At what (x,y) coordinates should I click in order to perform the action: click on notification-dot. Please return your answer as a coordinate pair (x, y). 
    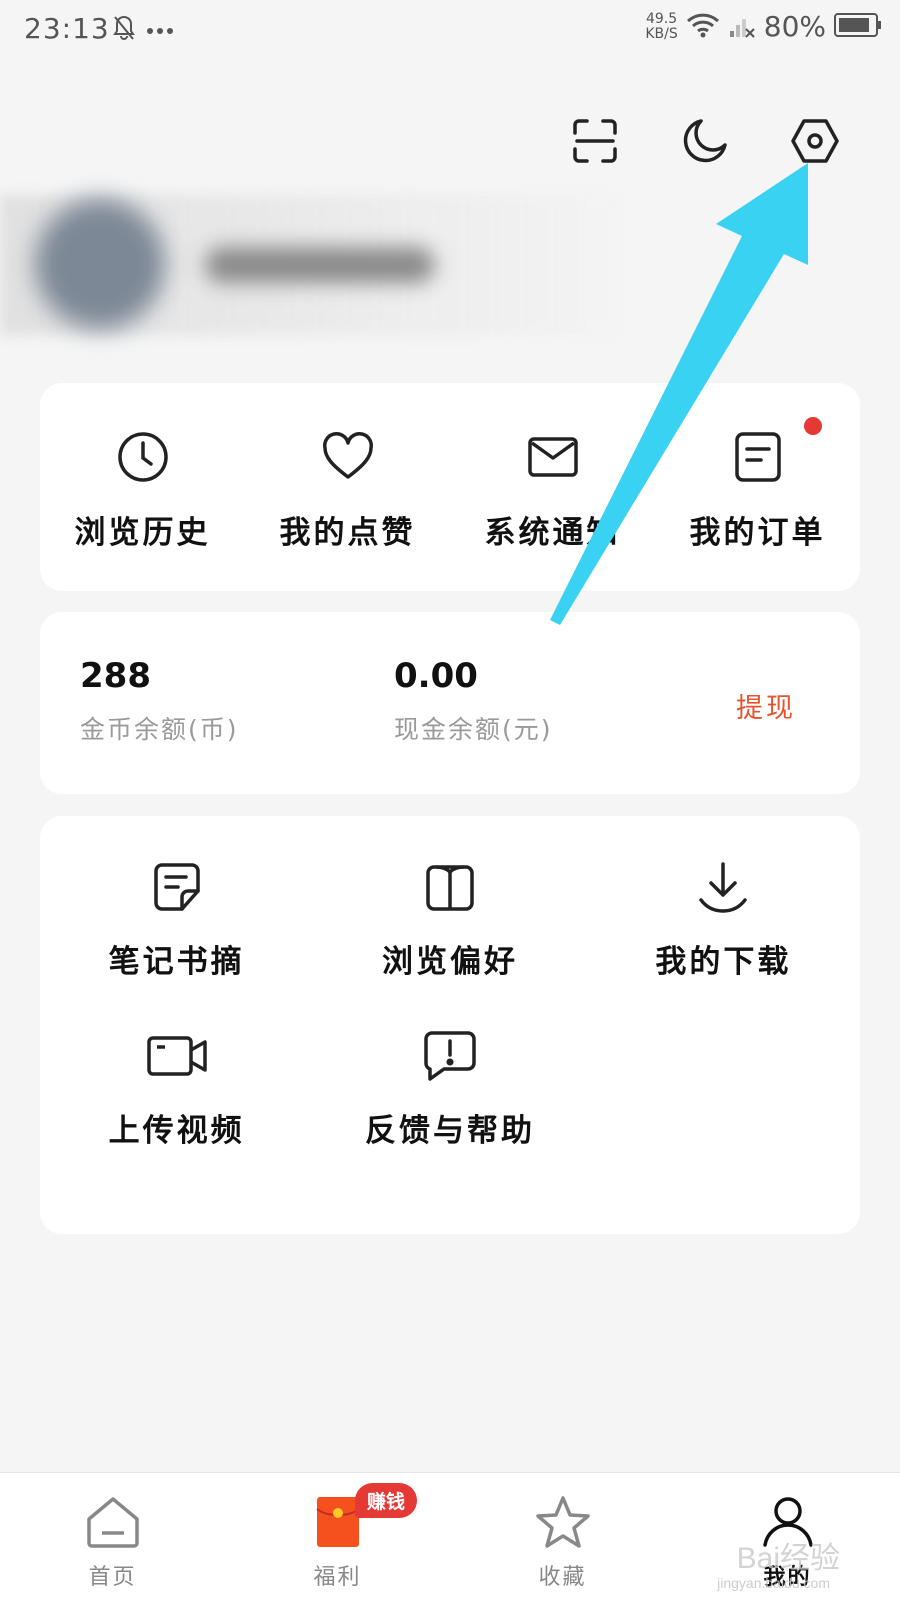
    Looking at the image, I should click on (813, 426).